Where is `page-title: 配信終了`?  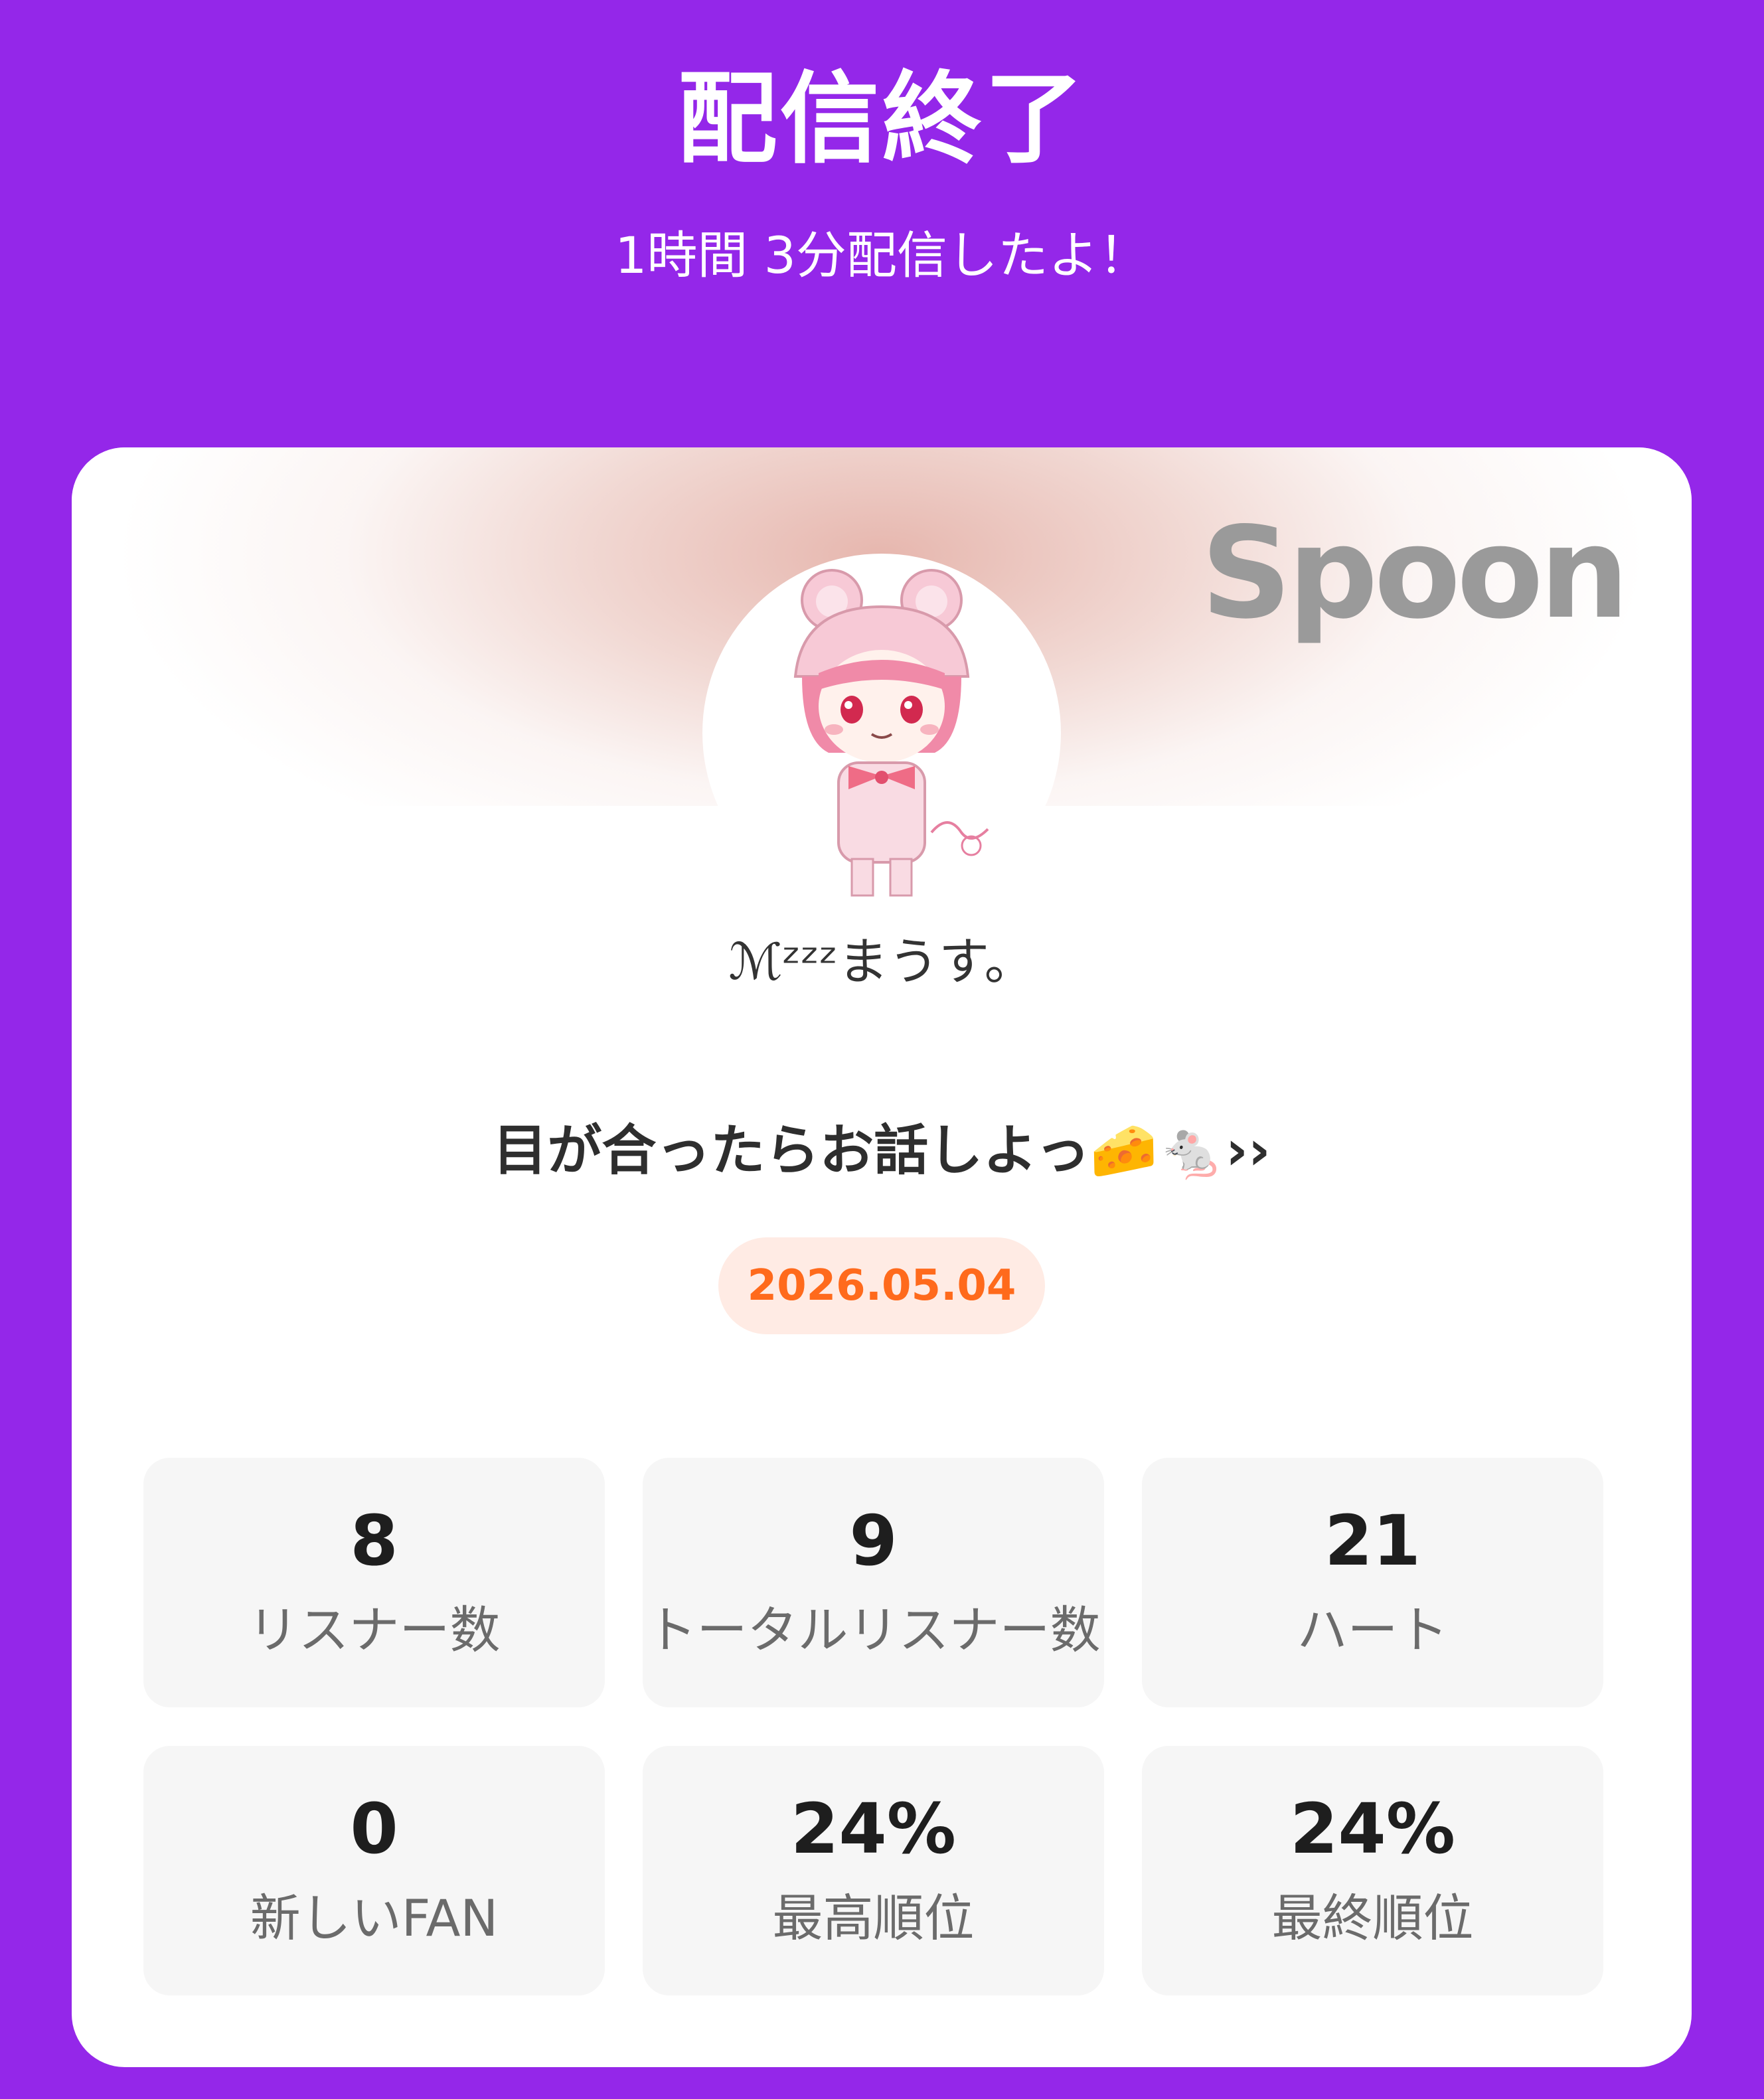 page-title: 配信終了 is located at coordinates (882, 119).